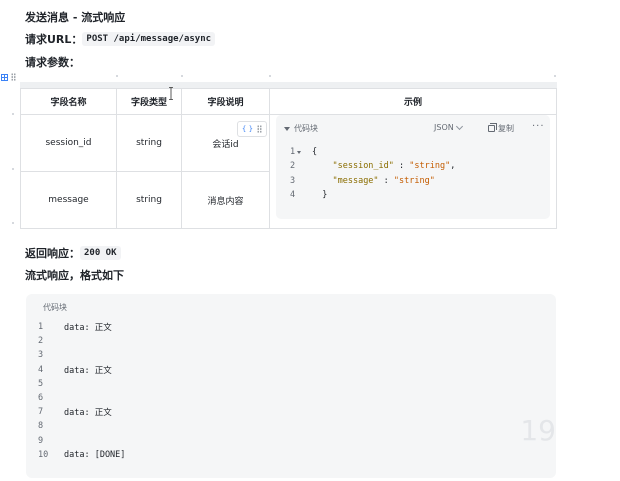 This screenshot has height=481, width=620. I want to click on fold-arrow-icon, so click(299, 152).